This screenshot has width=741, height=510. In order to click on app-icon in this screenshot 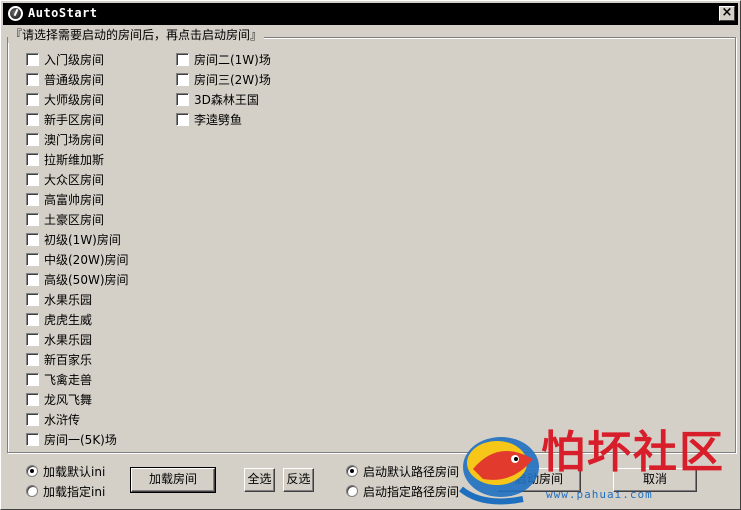, I will do `click(15, 13)`.